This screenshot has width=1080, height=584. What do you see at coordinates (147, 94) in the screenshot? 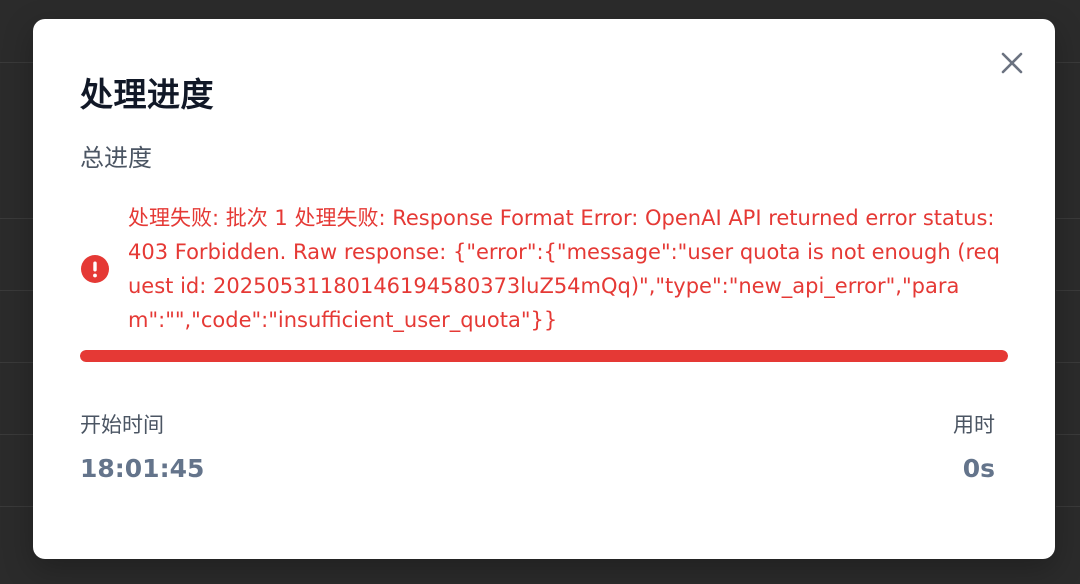
I see `dialog-title: 处理进度` at bounding box center [147, 94].